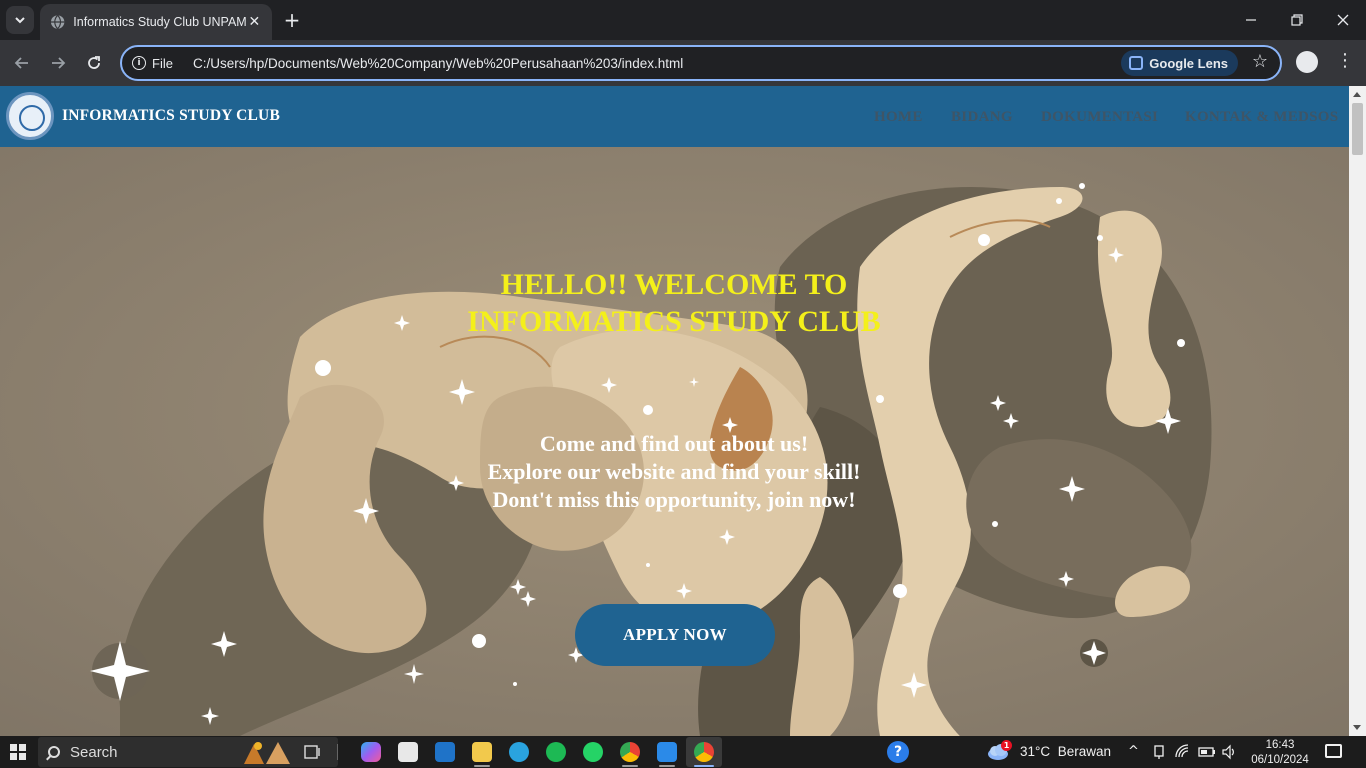 This screenshot has width=1366, height=768. Describe the element at coordinates (1084, 751) in the screenshot. I see `weather-desc: Berawan` at that location.